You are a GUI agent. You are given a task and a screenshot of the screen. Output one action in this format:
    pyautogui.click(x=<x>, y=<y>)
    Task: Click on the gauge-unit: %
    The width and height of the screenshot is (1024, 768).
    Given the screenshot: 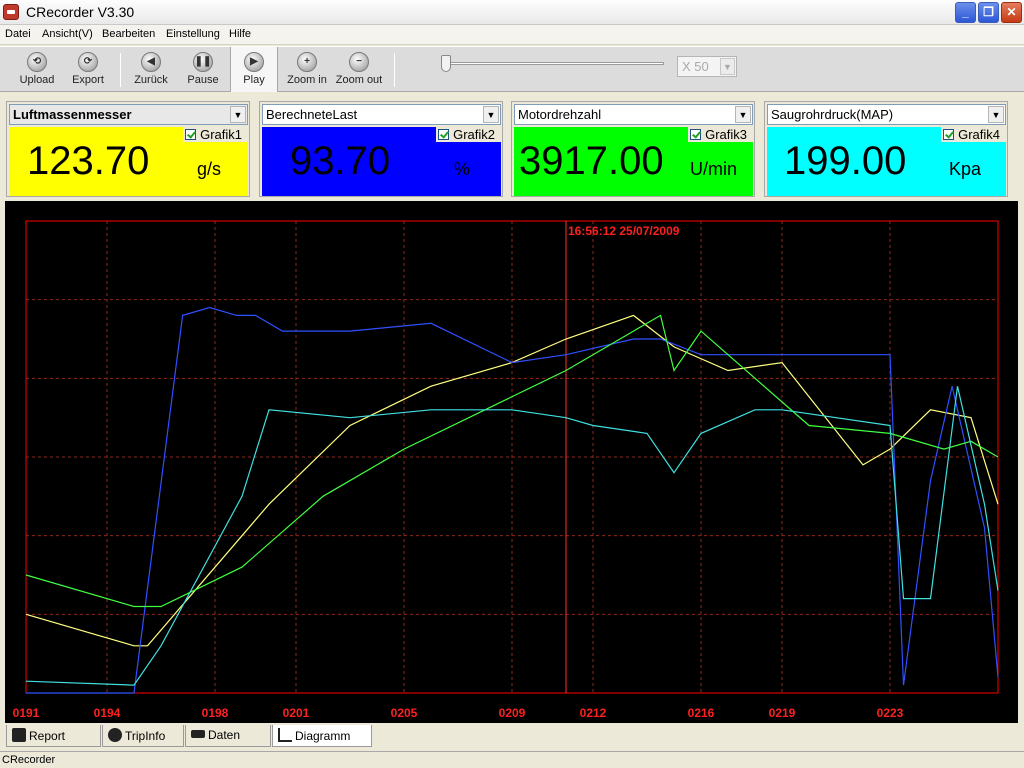 What is the action you would take?
    pyautogui.click(x=462, y=169)
    